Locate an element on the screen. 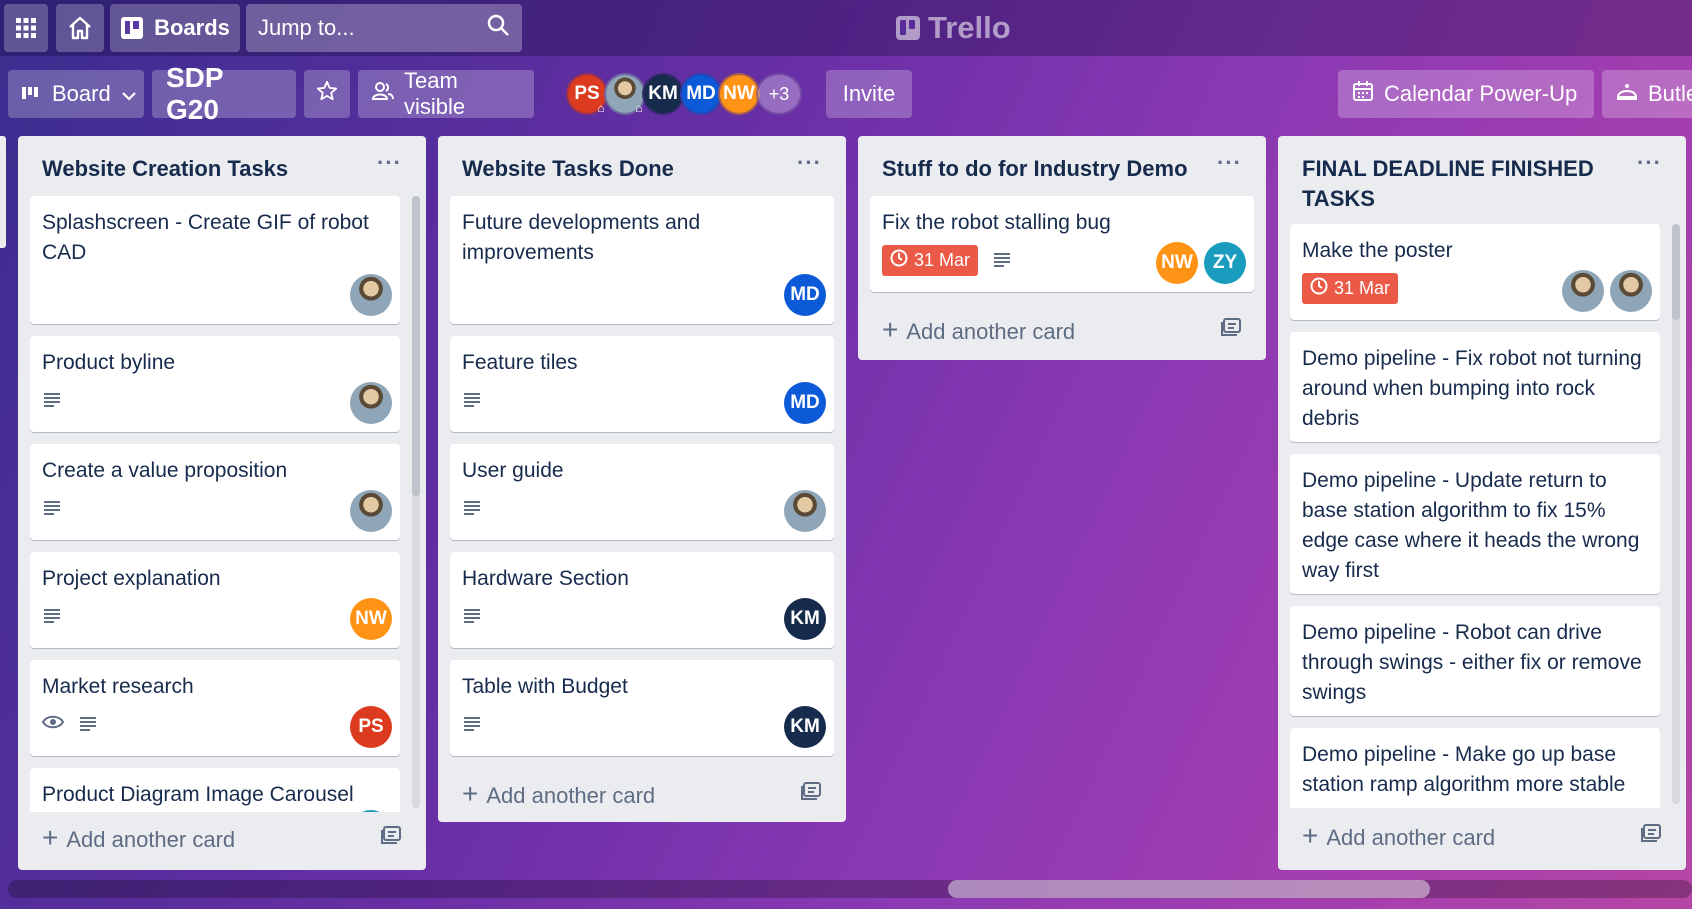  apps-button is located at coordinates (26, 28).